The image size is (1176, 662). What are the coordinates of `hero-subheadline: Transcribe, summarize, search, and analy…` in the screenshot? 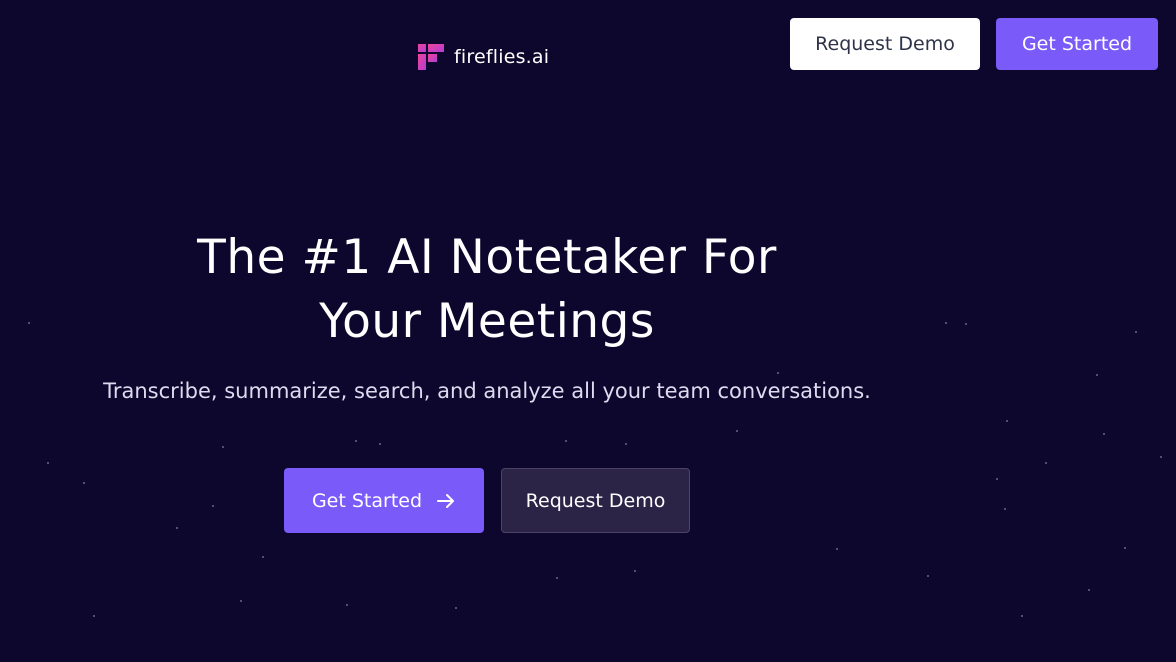 It's located at (487, 391).